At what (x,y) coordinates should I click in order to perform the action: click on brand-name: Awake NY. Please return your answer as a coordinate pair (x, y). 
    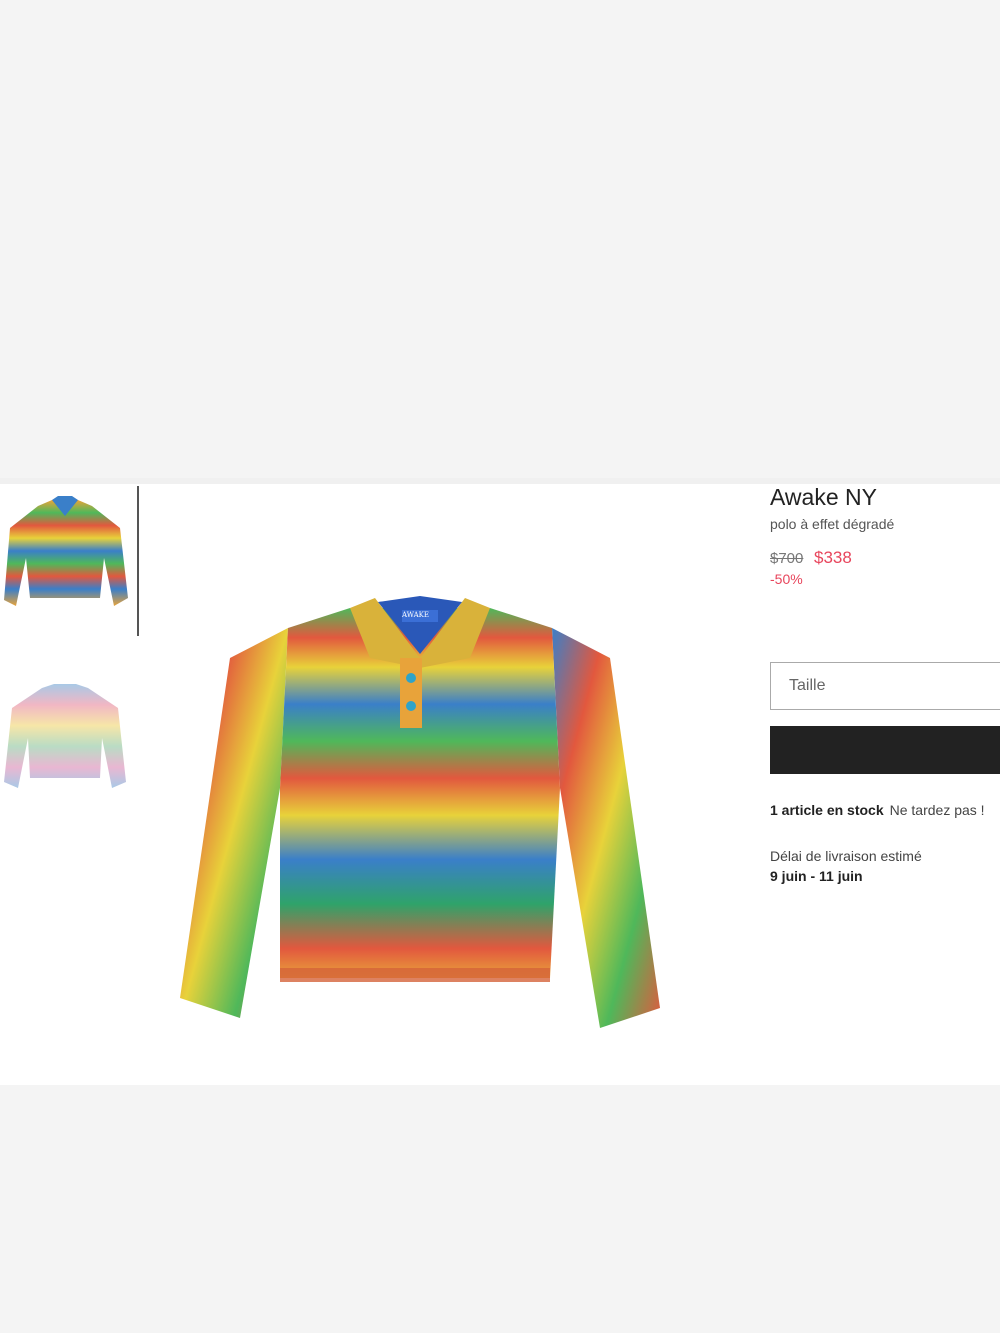
    Looking at the image, I should click on (823, 497).